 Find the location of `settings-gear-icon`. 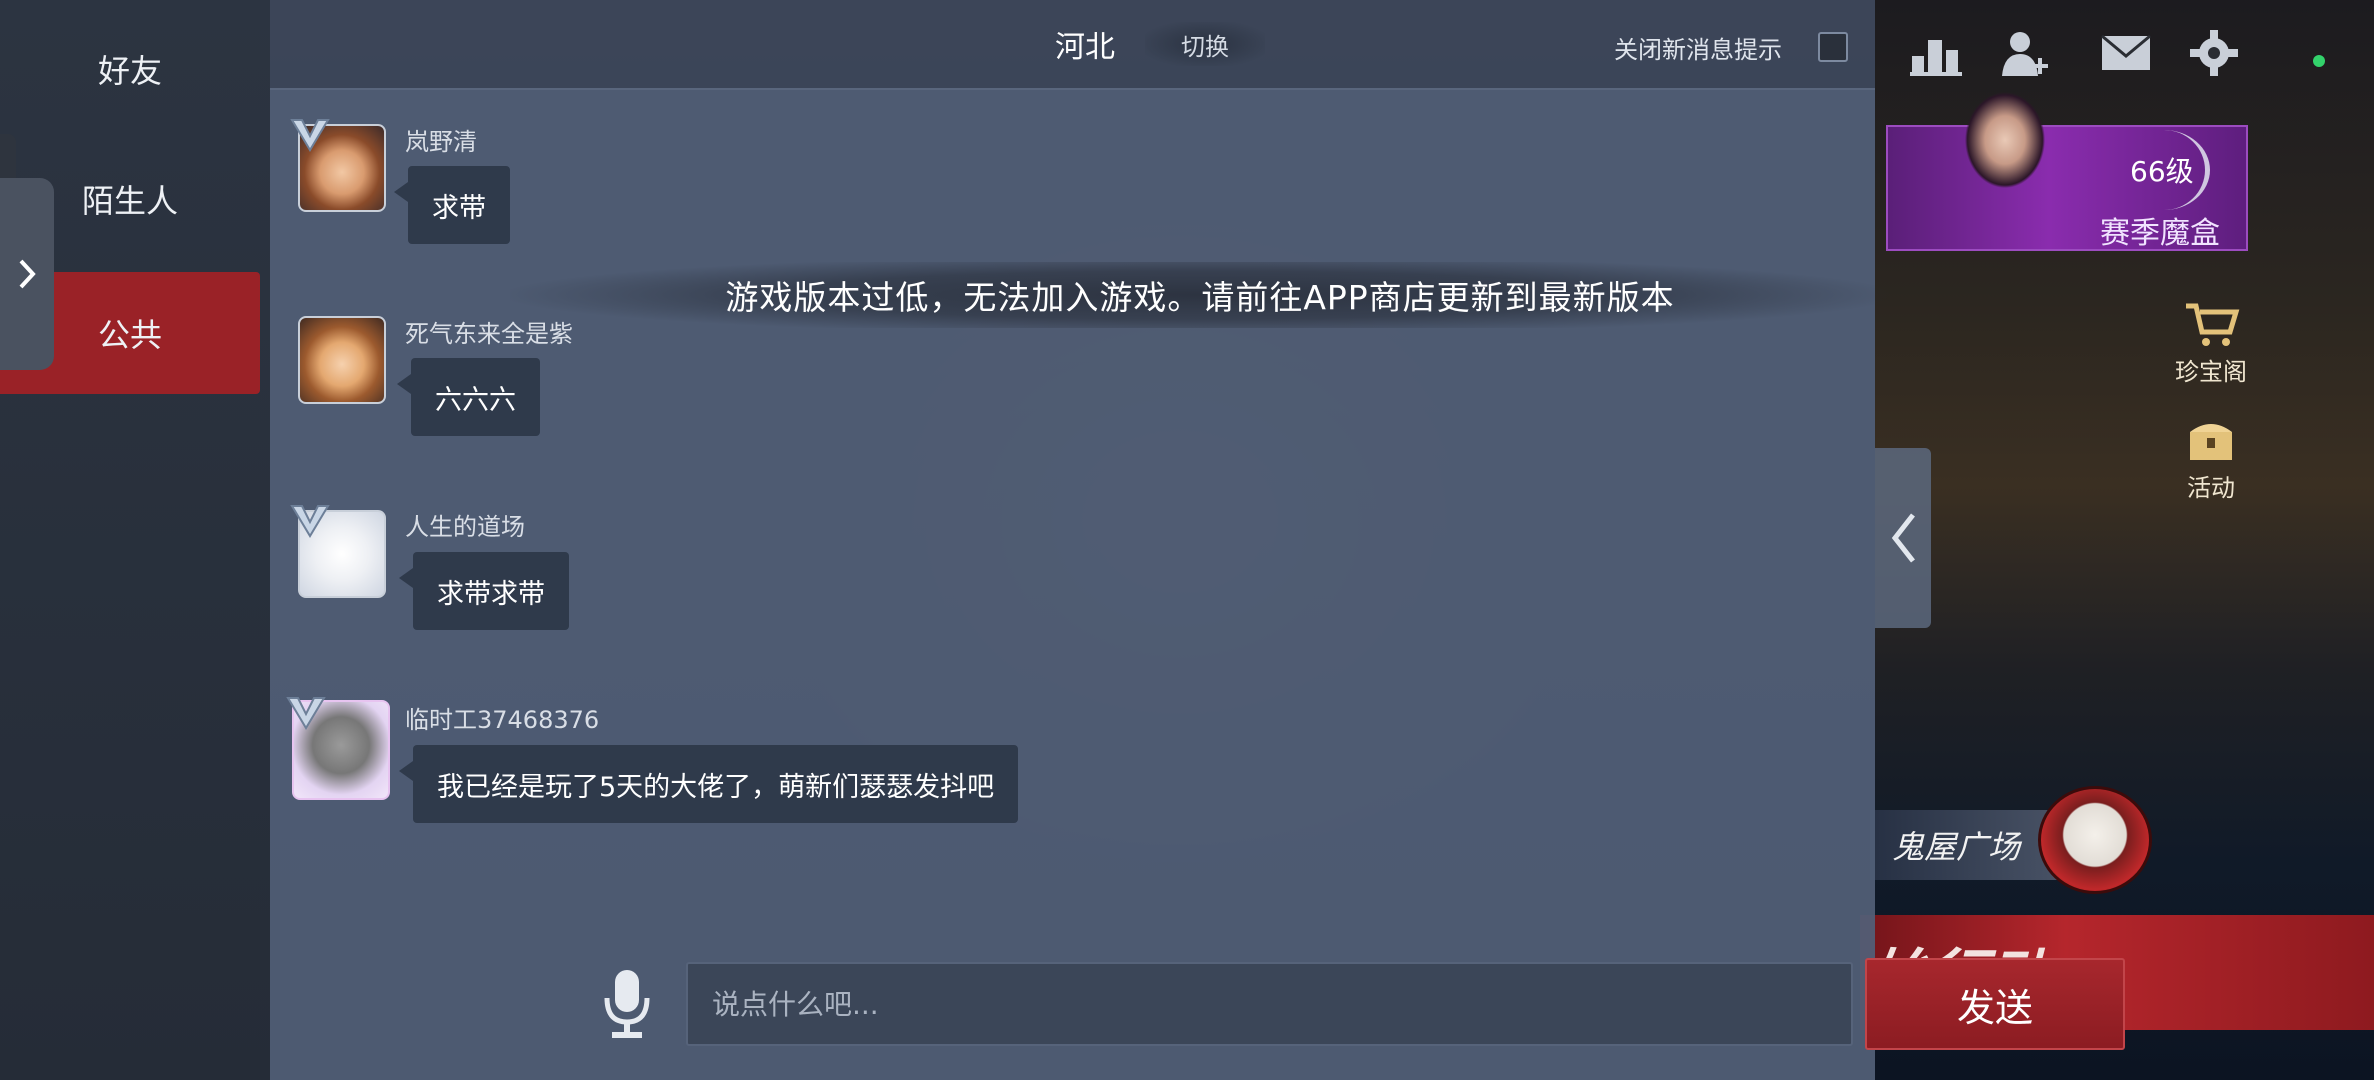

settings-gear-icon is located at coordinates (2214, 53).